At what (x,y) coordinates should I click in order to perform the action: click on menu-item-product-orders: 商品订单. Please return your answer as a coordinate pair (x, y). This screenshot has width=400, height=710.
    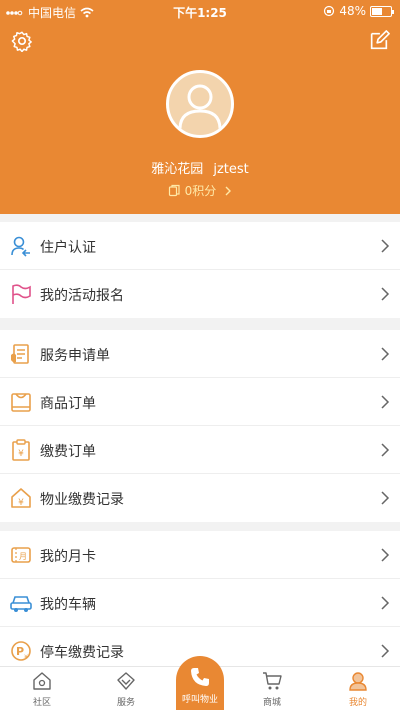
    Looking at the image, I should click on (200, 402).